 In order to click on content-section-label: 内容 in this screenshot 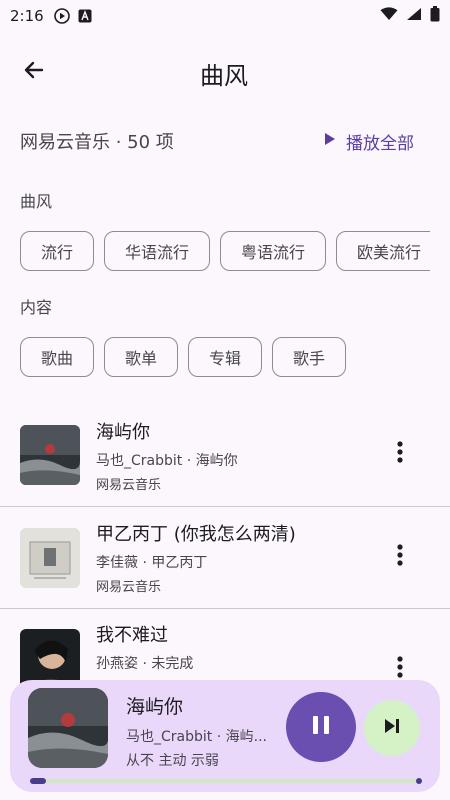, I will do `click(36, 307)`.